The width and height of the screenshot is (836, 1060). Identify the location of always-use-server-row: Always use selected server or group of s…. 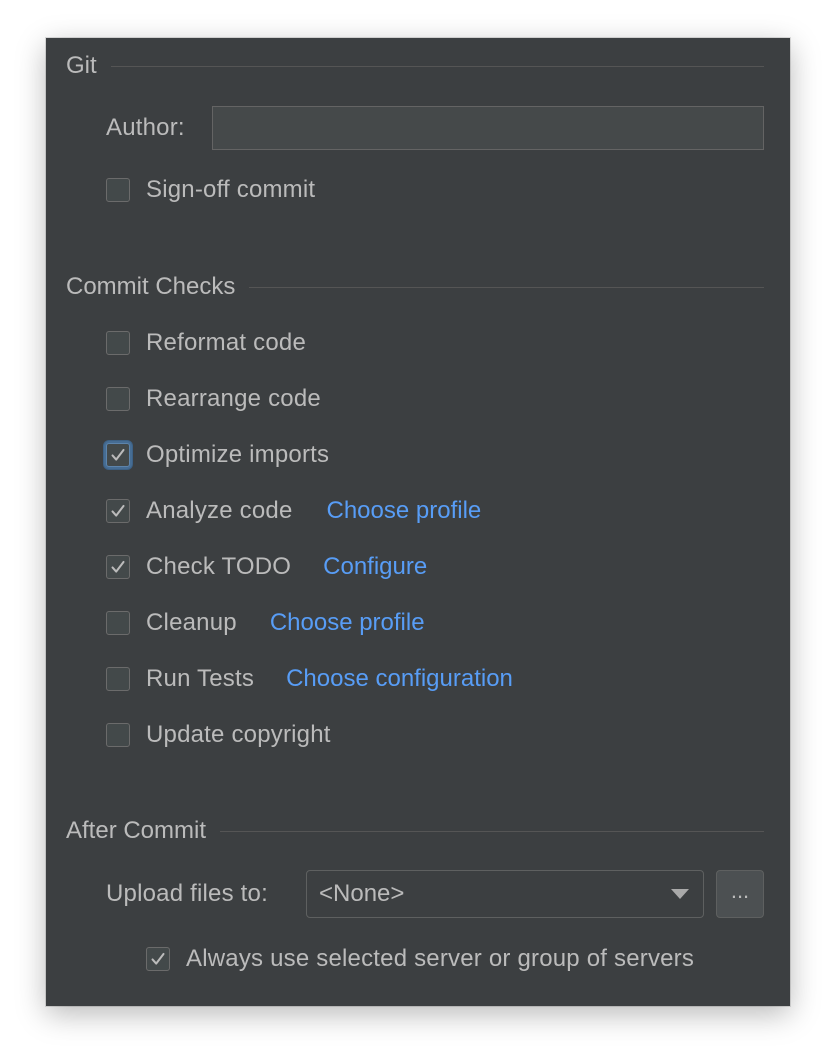
(420, 959).